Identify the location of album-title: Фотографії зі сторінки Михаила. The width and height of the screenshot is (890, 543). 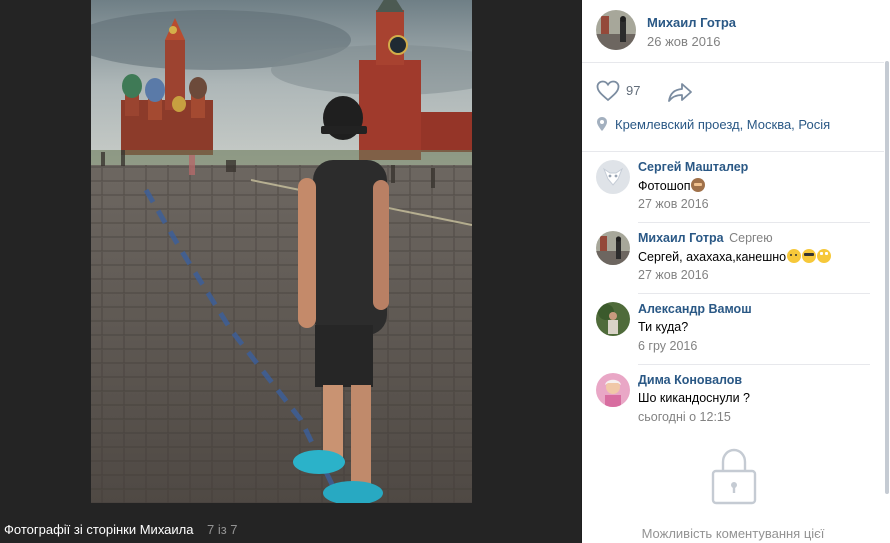
(98, 529).